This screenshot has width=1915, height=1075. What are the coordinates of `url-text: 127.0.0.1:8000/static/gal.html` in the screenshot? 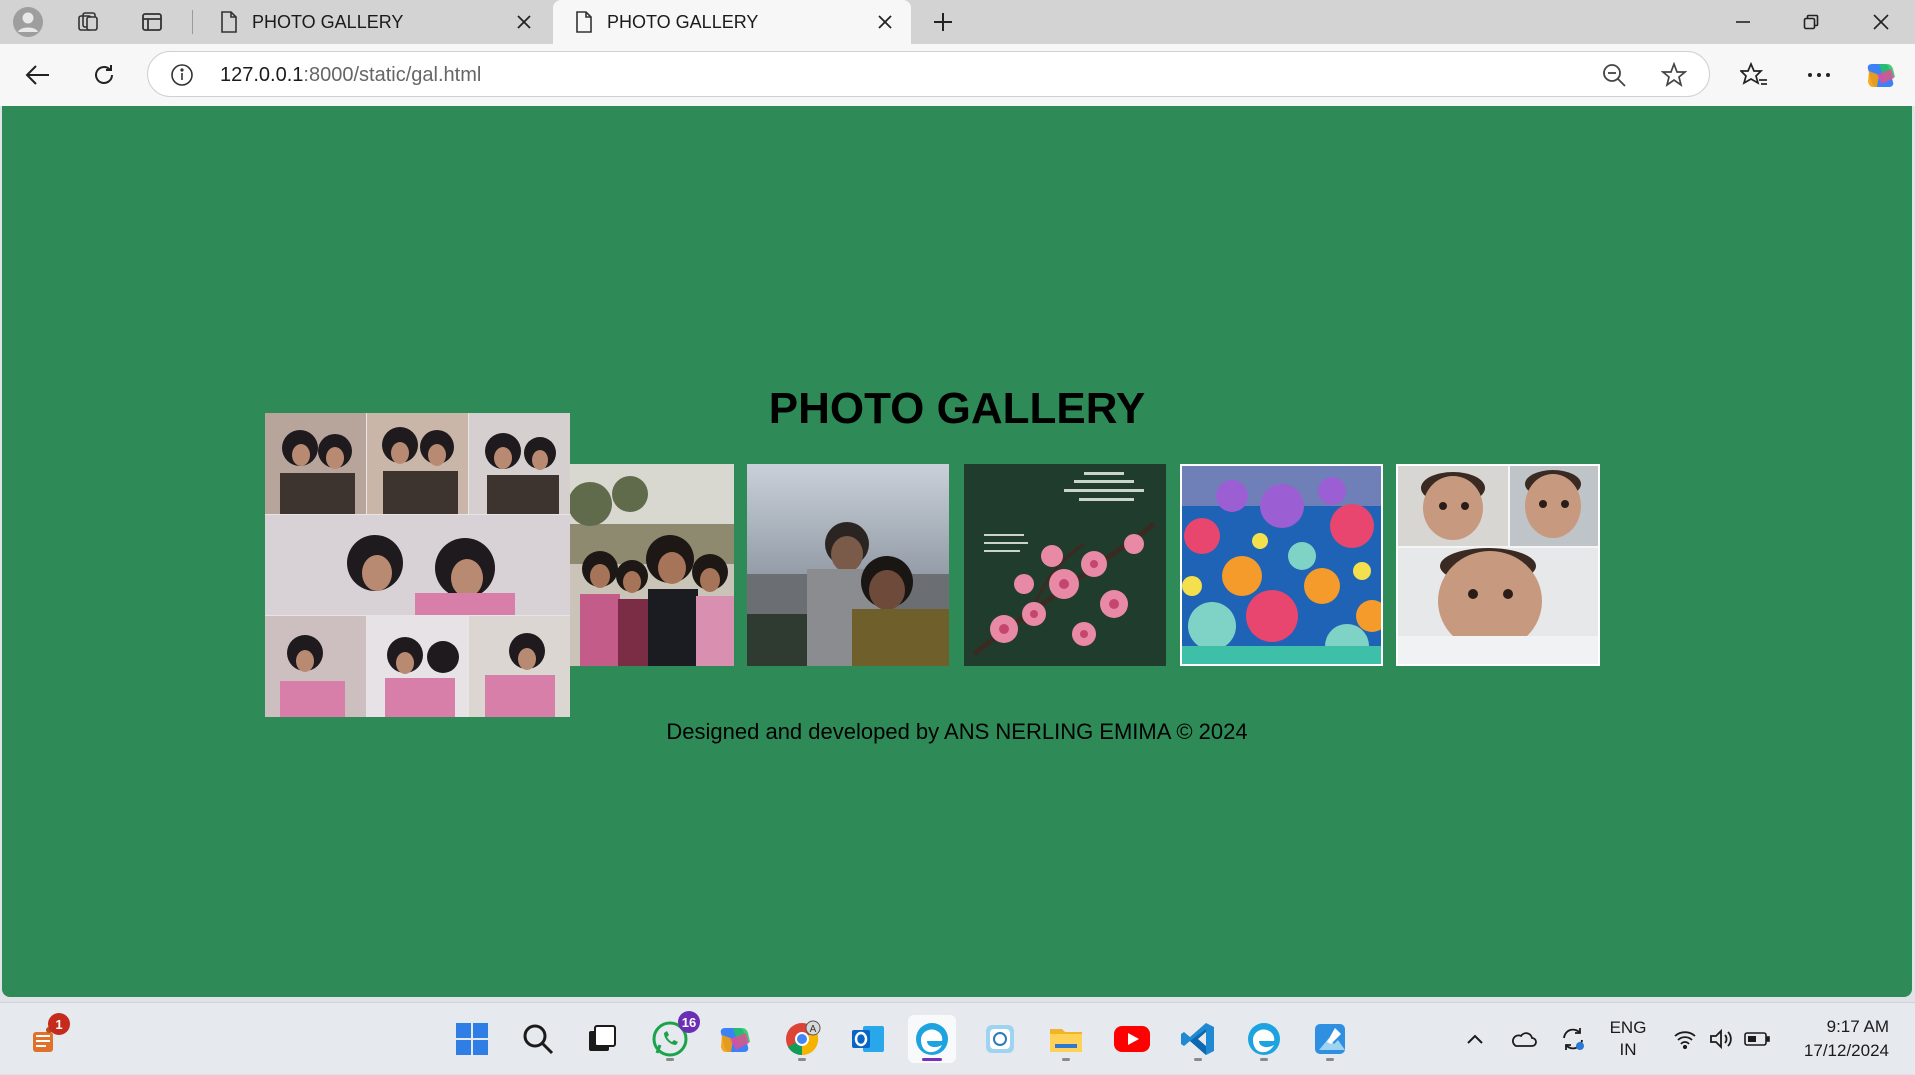 It's located at (350, 75).